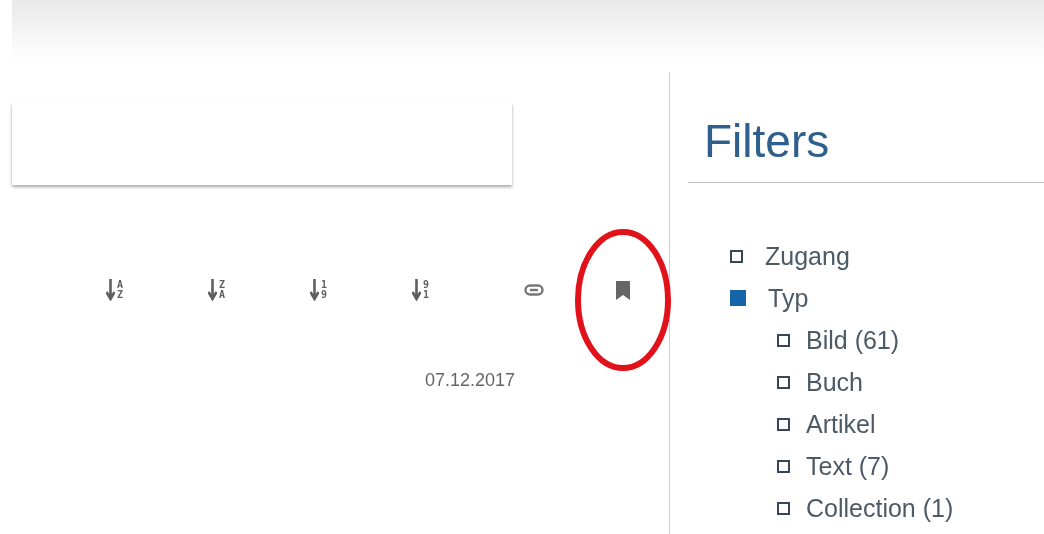  What do you see at coordinates (790, 256) in the screenshot?
I see `filter-item: Zugang` at bounding box center [790, 256].